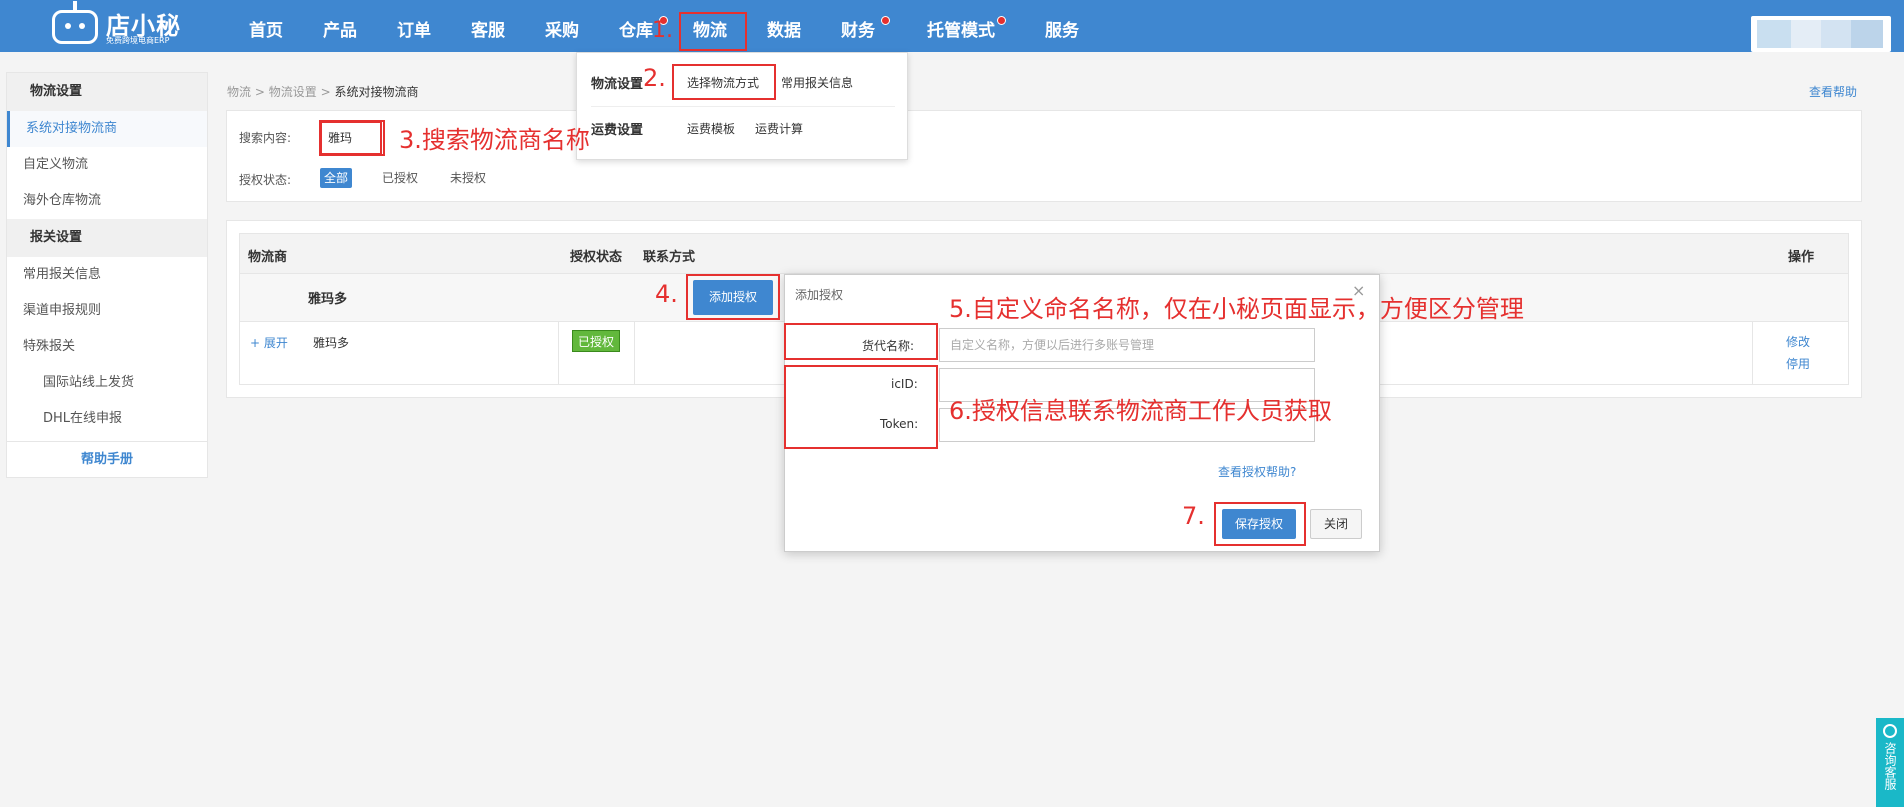 This screenshot has height=807, width=1904. Describe the element at coordinates (1833, 91) in the screenshot. I see `view-help-link: 查看帮助` at that location.